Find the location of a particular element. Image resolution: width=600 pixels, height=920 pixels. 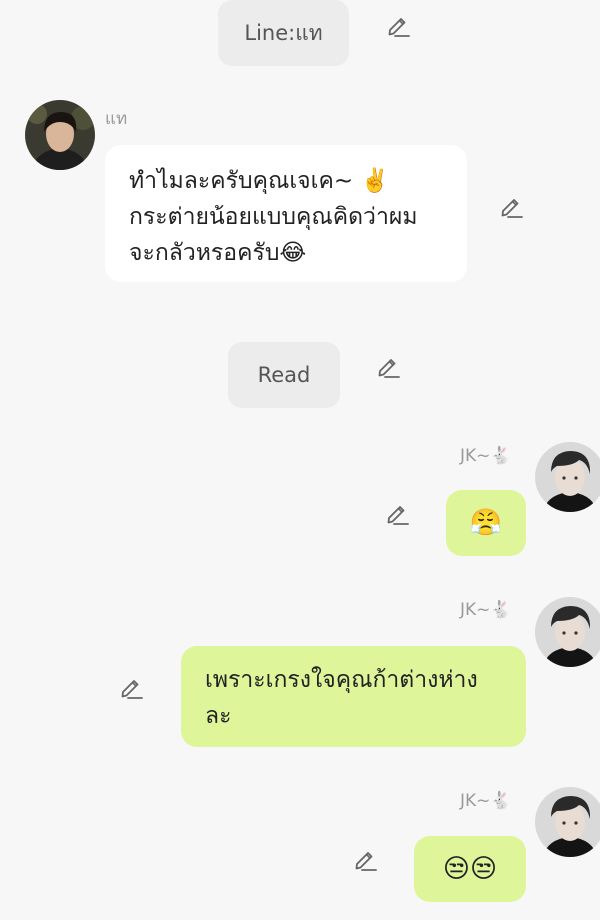

system-pill-line-text: Line:แท is located at coordinates (283, 32).